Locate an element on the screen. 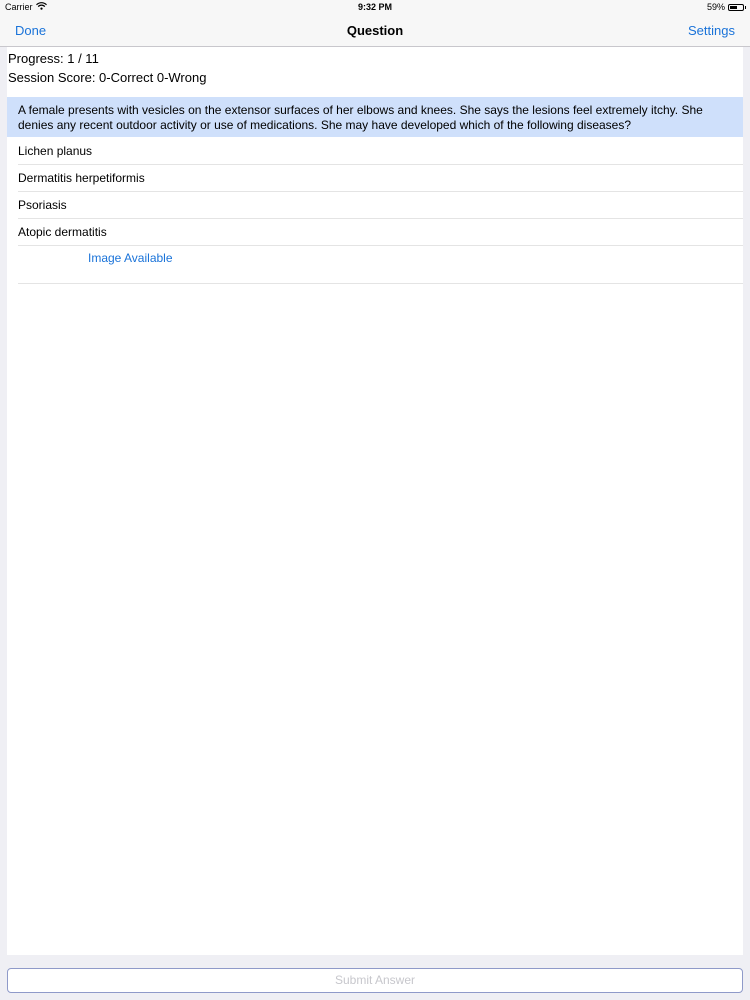 Image resolution: width=750 pixels, height=1000 pixels. image-row: Image Available is located at coordinates (380, 265).